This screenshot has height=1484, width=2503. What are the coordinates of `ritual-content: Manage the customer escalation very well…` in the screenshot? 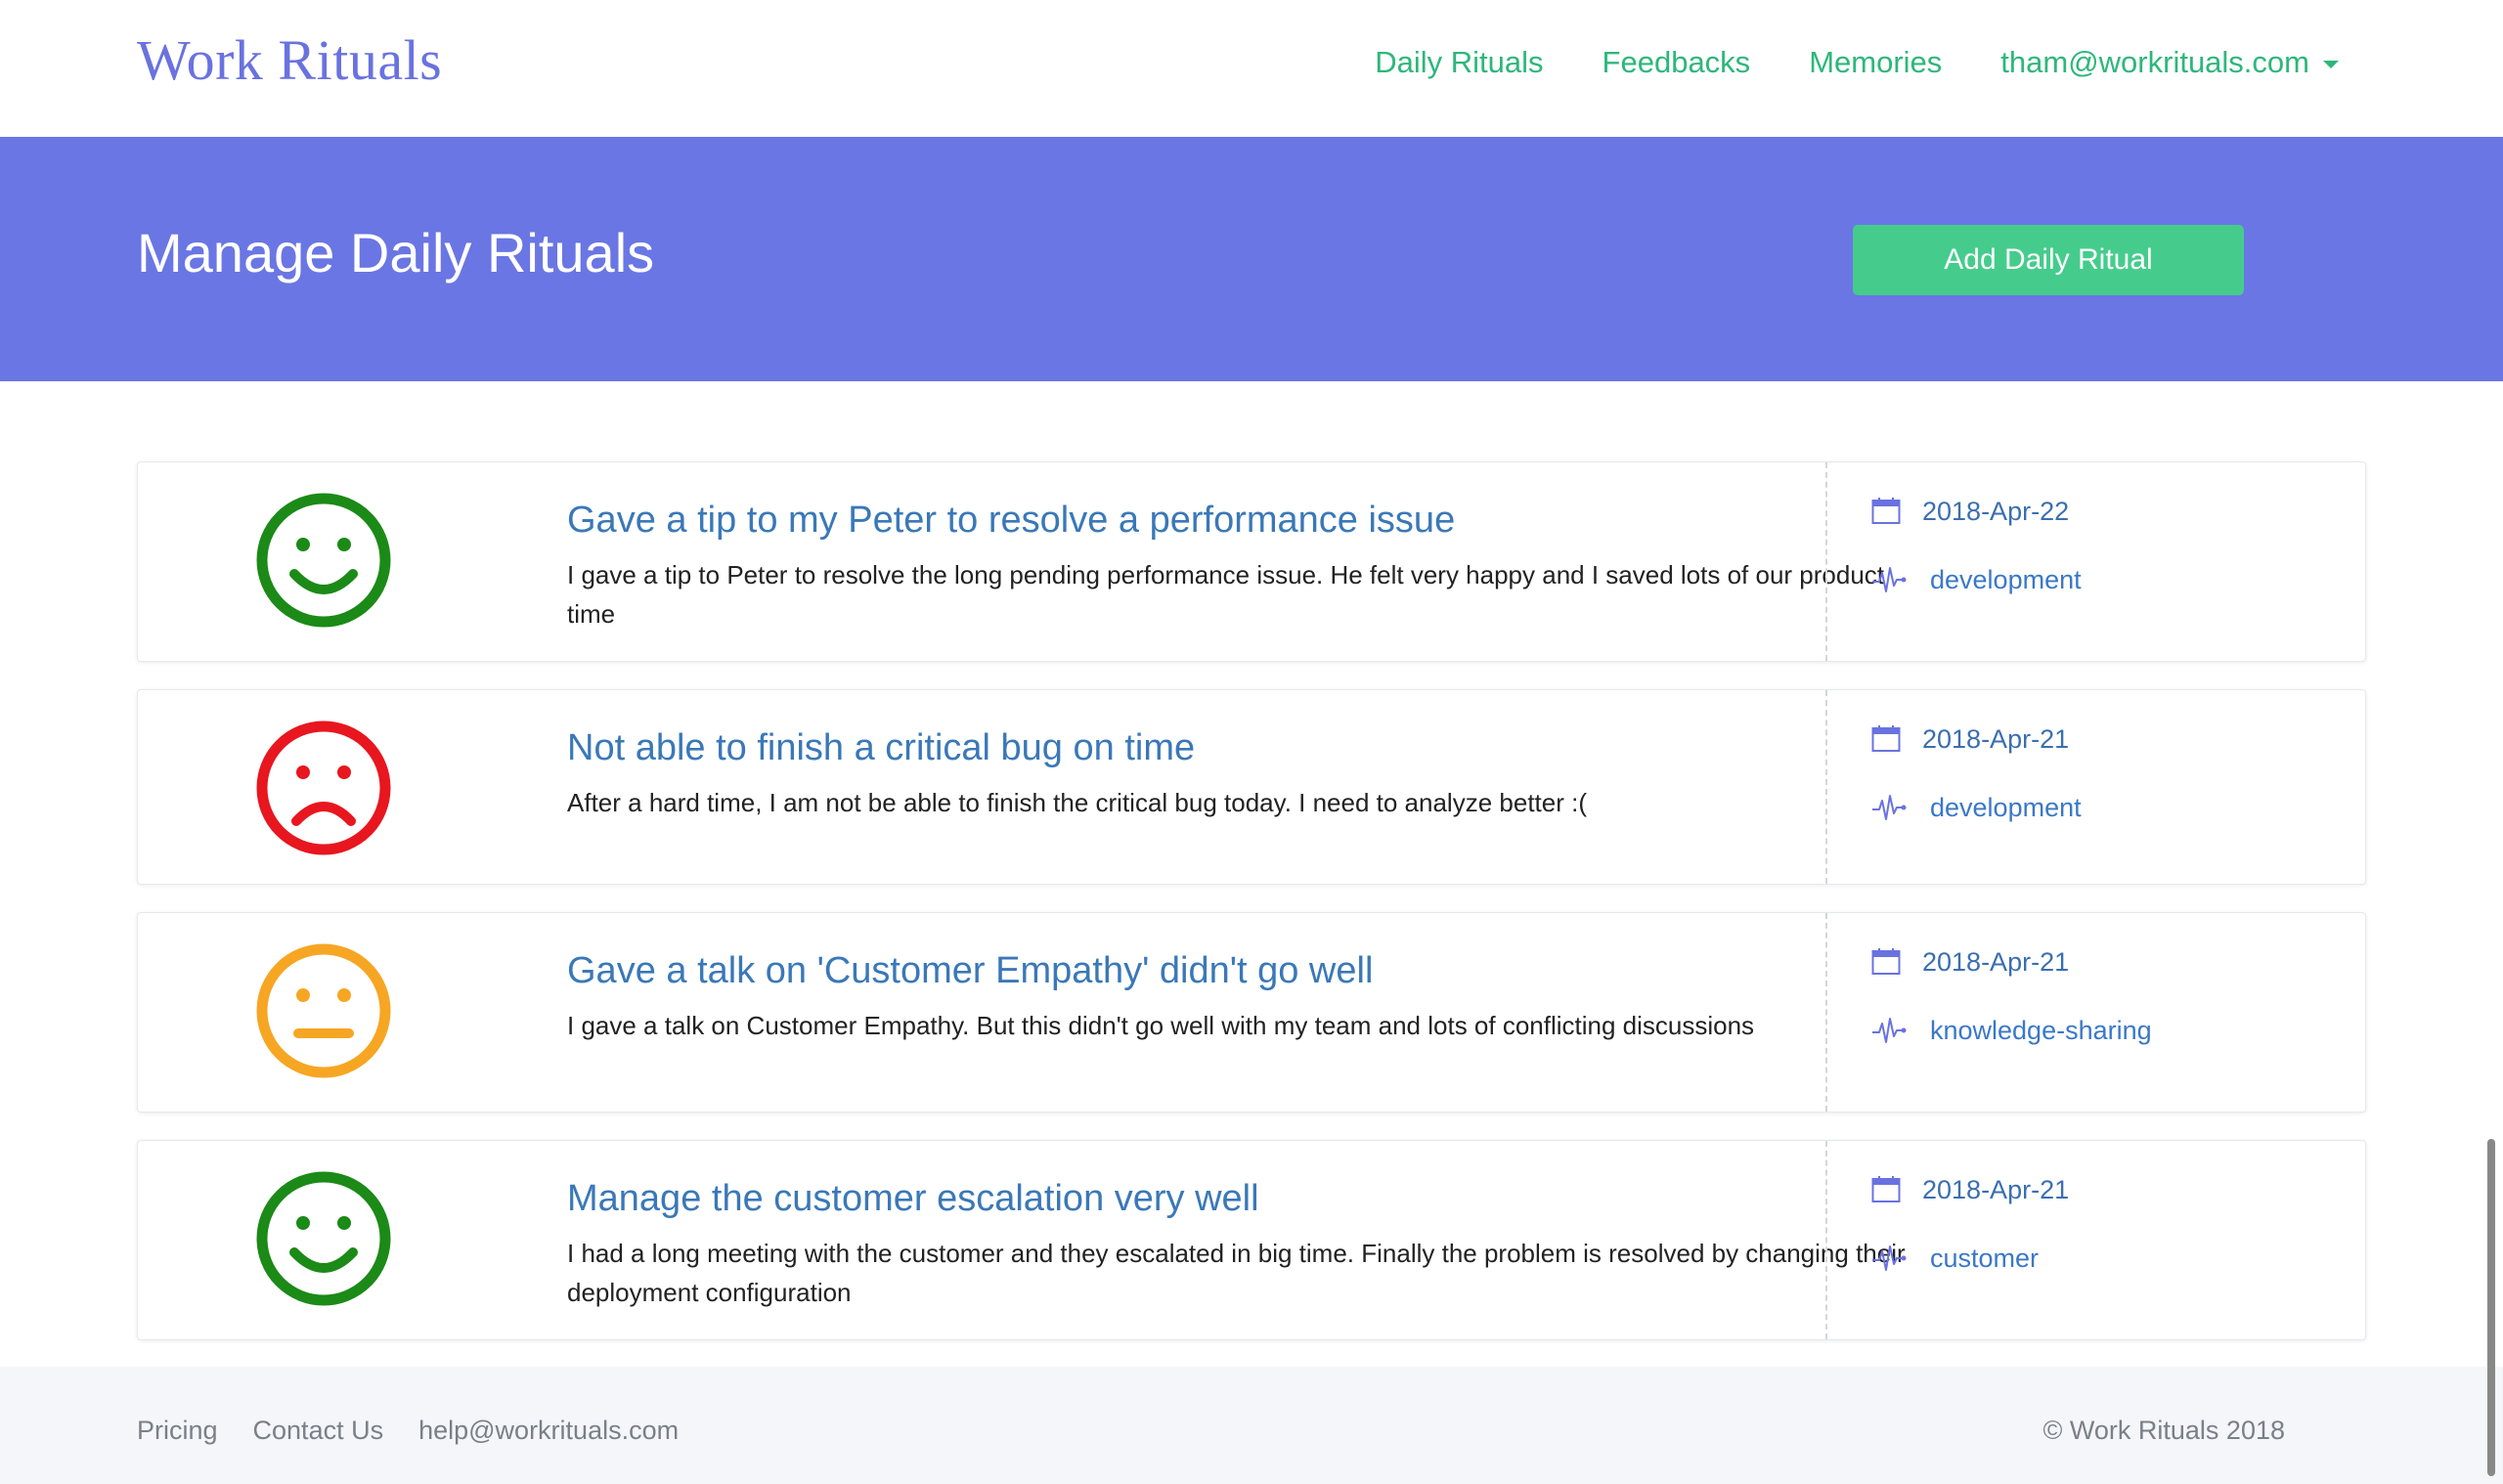 It's located at (1251, 1245).